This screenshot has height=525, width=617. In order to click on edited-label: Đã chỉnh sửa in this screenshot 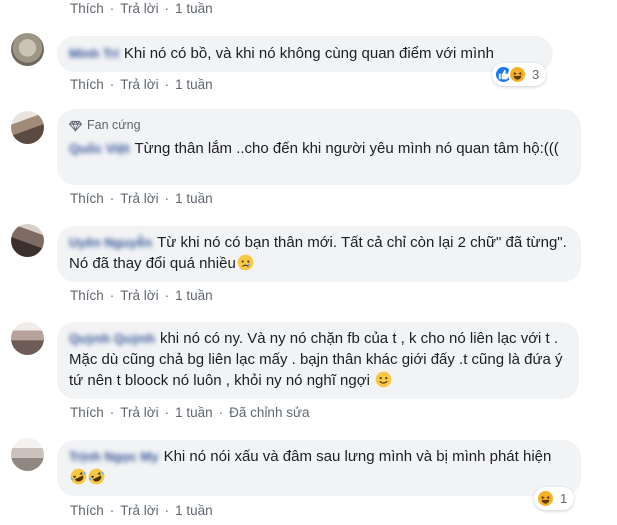, I will do `click(269, 412)`.